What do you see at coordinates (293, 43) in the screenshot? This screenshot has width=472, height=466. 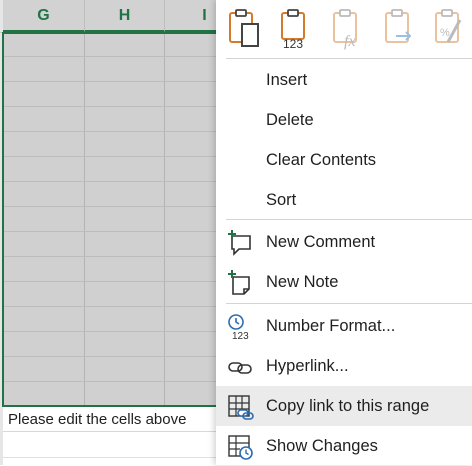 I see `paste-values-badge: 123` at bounding box center [293, 43].